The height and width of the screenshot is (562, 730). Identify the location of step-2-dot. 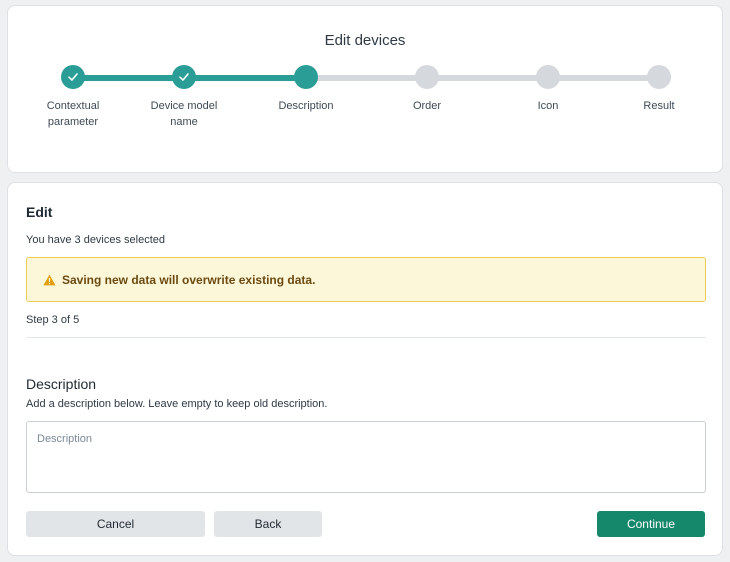
(184, 77).